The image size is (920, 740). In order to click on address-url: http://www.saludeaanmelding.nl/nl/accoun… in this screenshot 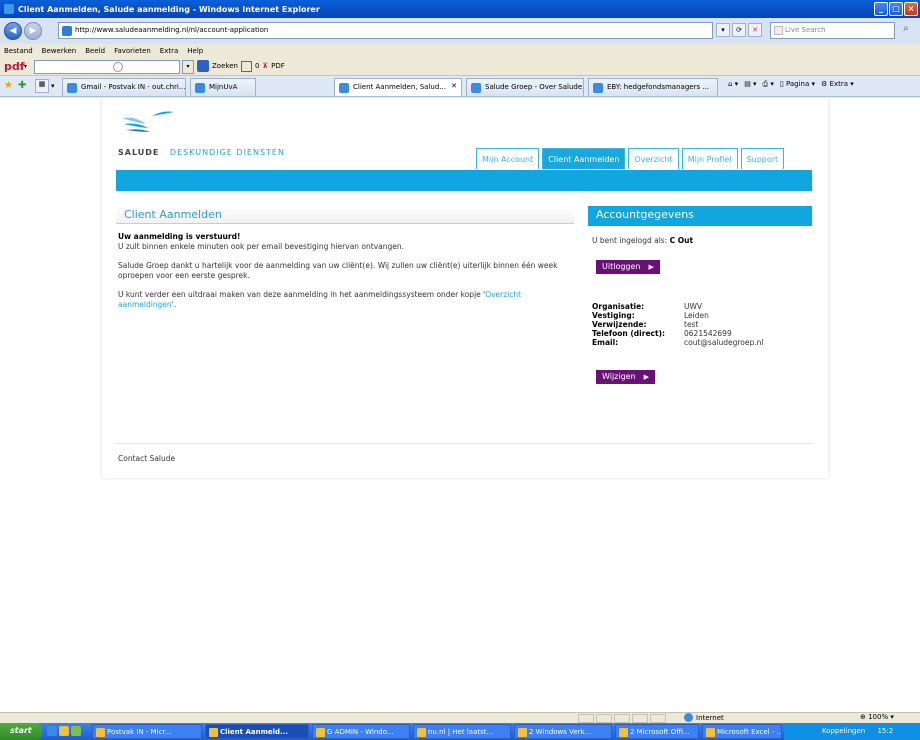, I will do `click(172, 30)`.